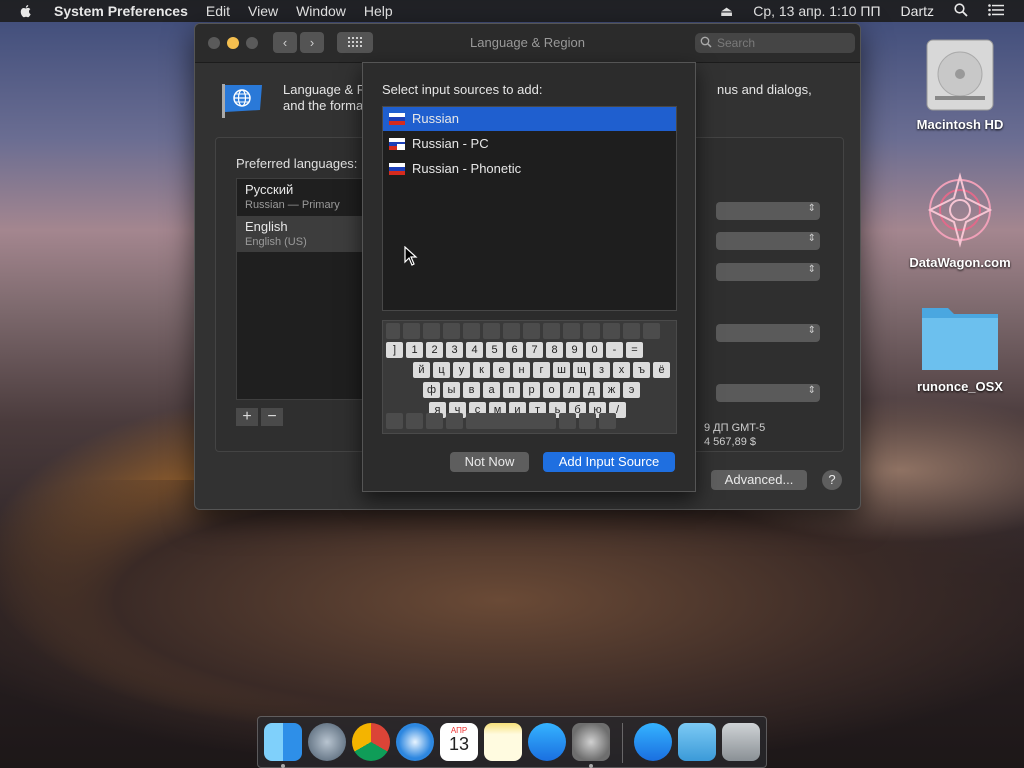  Describe the element at coordinates (735, 428) in the screenshot. I see `format-sample-time: 9 ДП GMT-5` at that location.